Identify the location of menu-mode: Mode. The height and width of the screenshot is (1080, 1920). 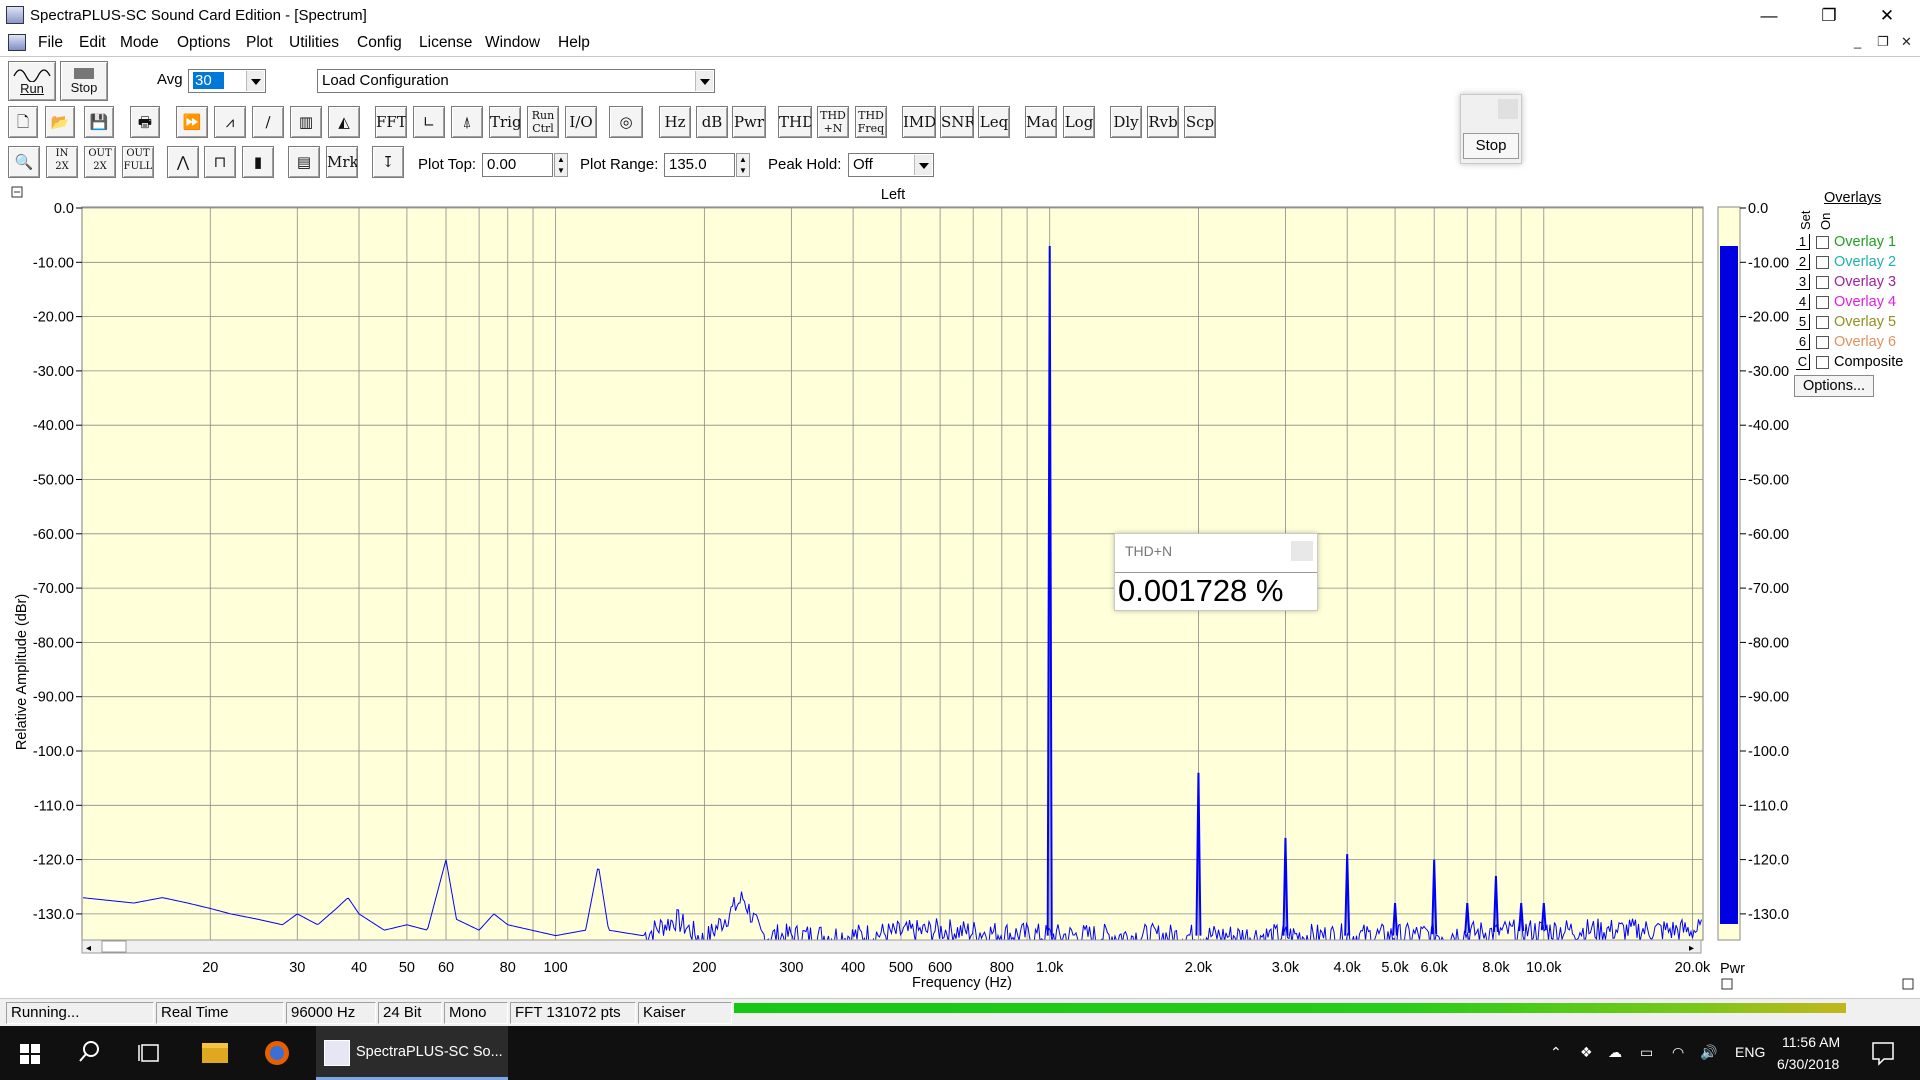
(139, 43).